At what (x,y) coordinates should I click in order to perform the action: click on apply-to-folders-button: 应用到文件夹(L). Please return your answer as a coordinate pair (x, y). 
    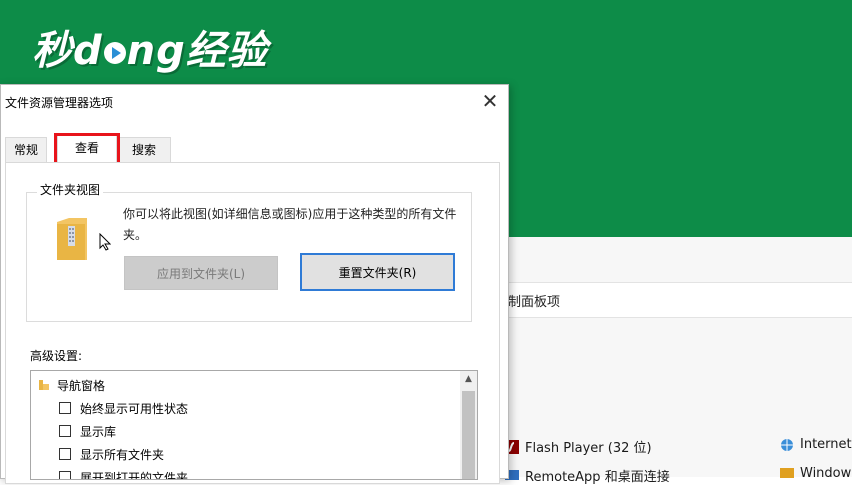
    Looking at the image, I should click on (201, 273).